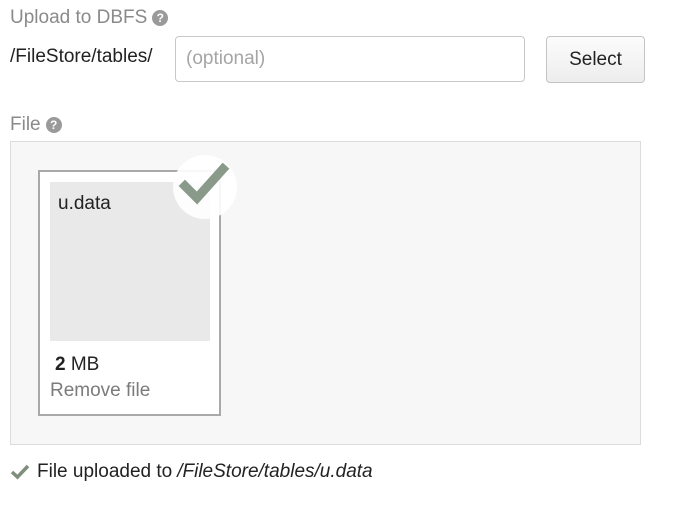 The width and height of the screenshot is (676, 505). I want to click on remove-file-link: Remove file, so click(100, 391).